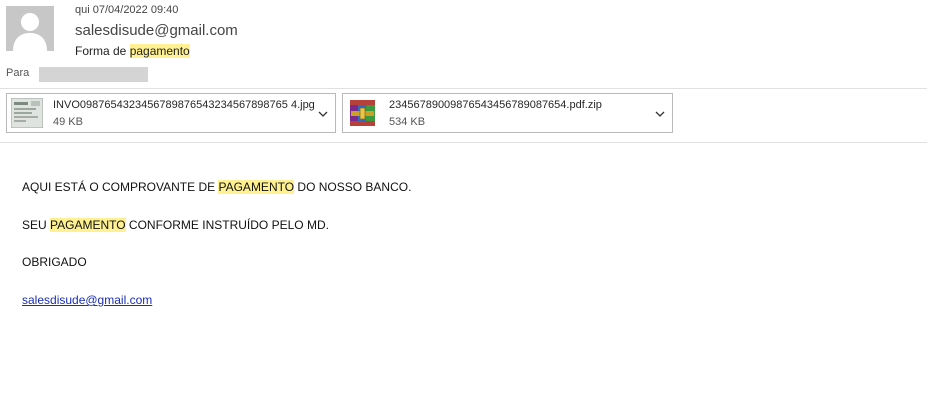  I want to click on subject-prefix: Forma de, so click(102, 51).